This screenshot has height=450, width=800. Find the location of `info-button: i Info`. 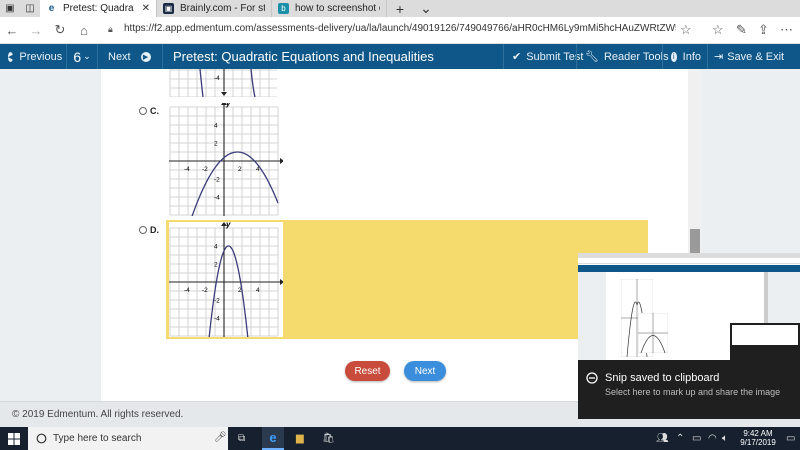

info-button: i Info is located at coordinates (686, 56).